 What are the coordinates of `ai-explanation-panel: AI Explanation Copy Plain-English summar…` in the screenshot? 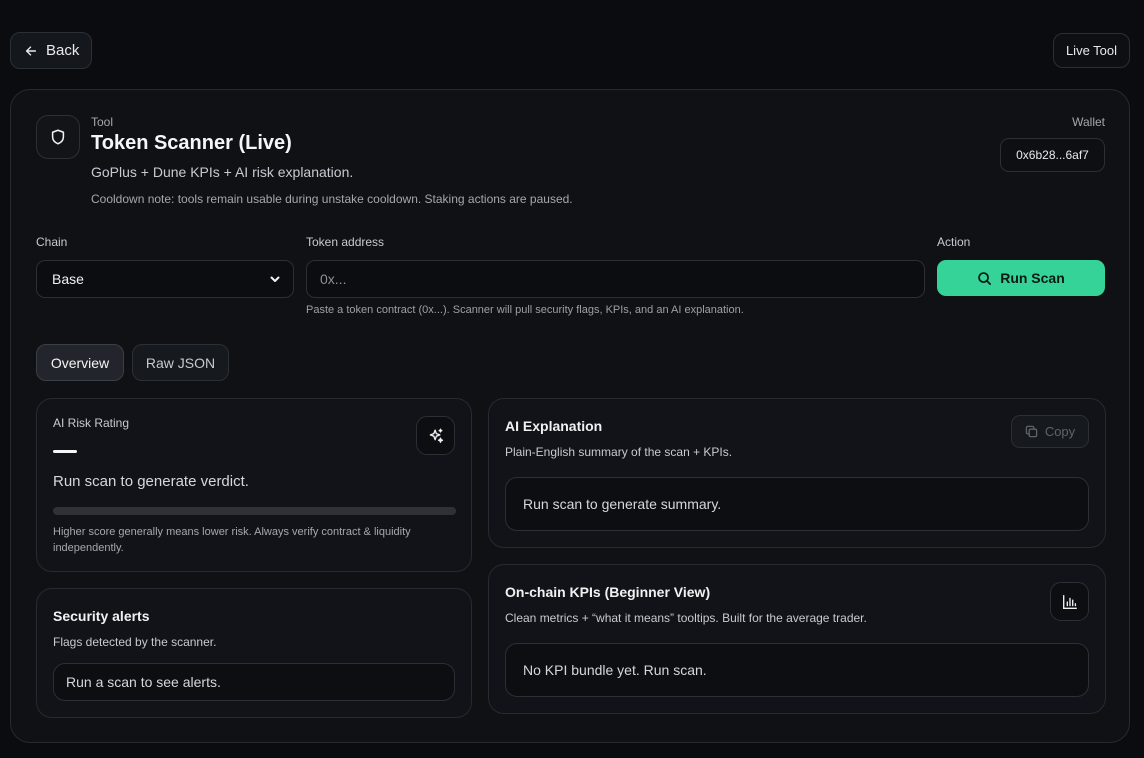 It's located at (797, 473).